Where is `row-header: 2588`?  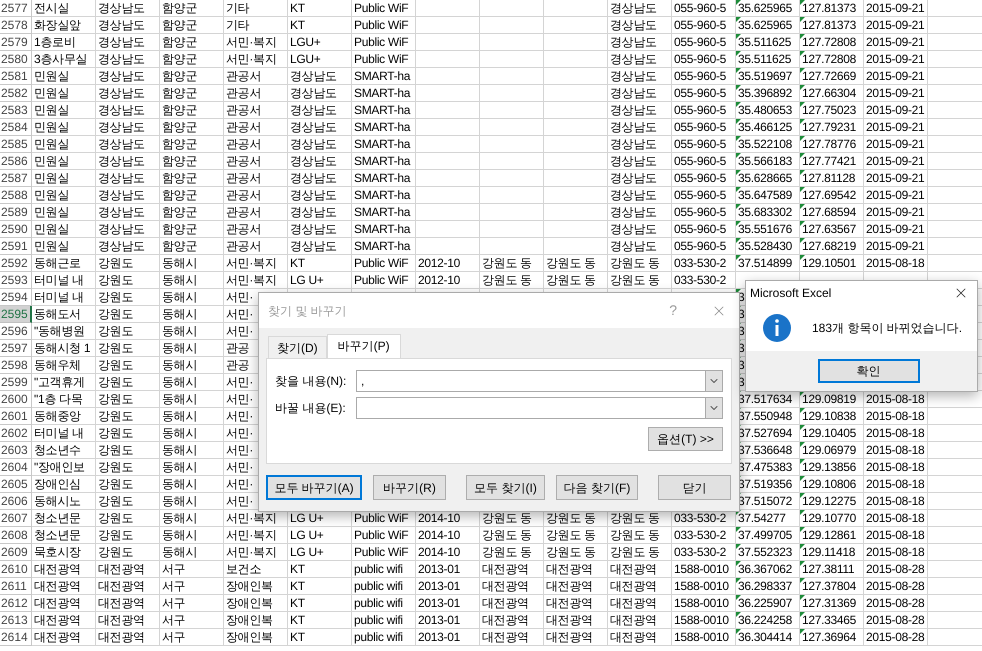 row-header: 2588 is located at coordinates (16, 195).